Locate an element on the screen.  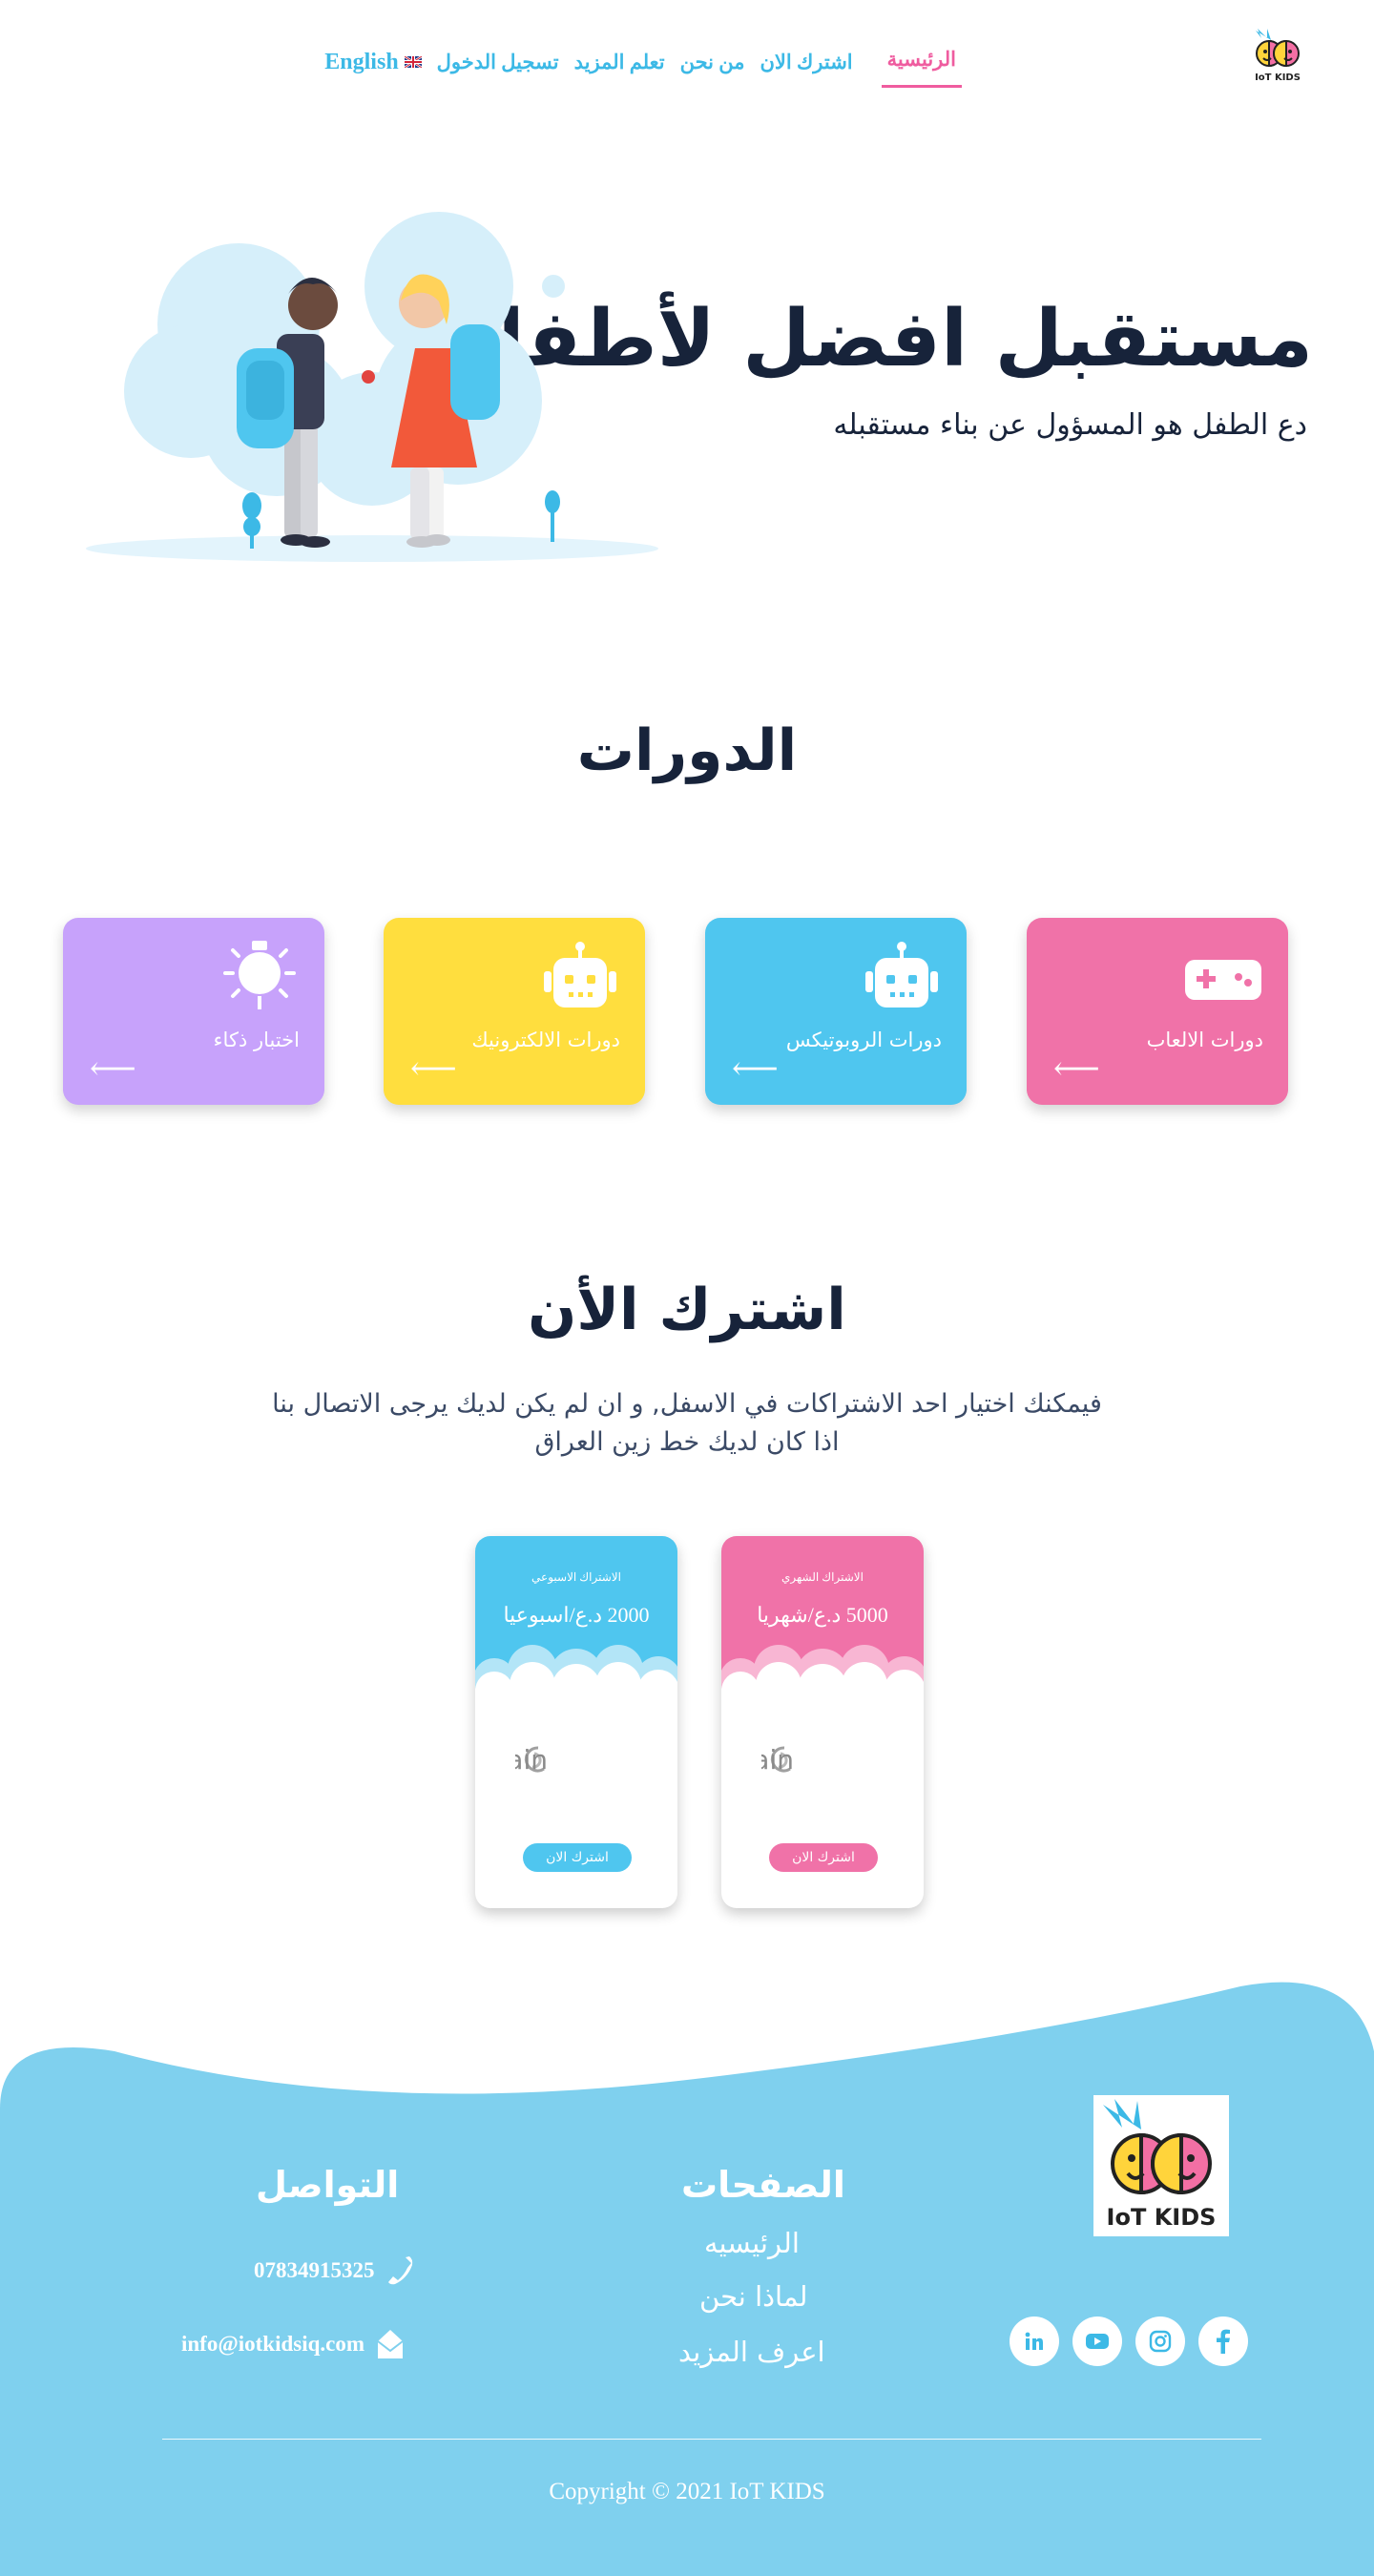
course-label: دورات الالكترونيك is located at coordinates (546, 1039).